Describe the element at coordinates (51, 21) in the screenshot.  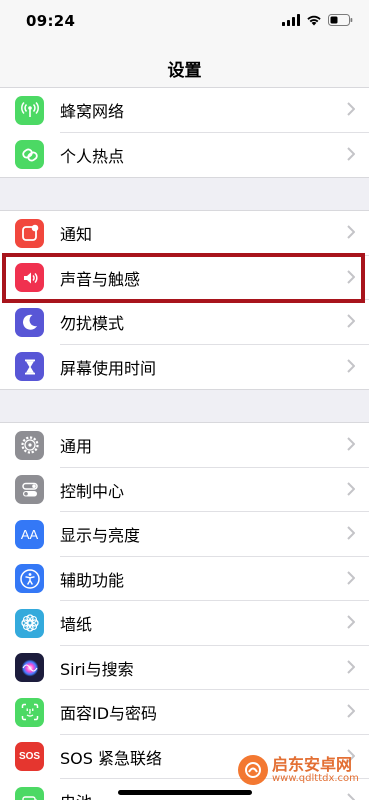
I see `status-time: 09:24` at that location.